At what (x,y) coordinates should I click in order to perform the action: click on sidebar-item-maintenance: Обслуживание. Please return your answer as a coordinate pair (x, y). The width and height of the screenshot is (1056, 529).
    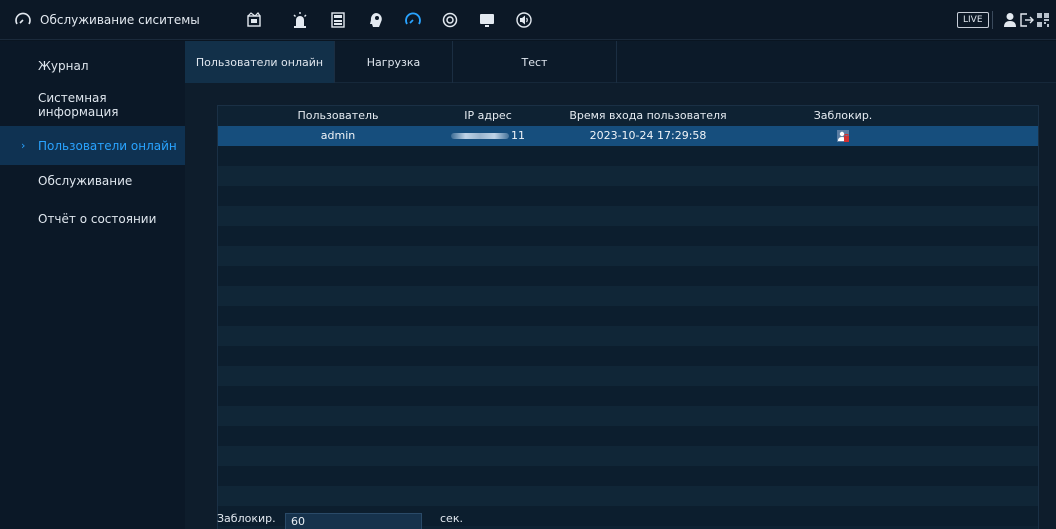
    Looking at the image, I should click on (92, 180).